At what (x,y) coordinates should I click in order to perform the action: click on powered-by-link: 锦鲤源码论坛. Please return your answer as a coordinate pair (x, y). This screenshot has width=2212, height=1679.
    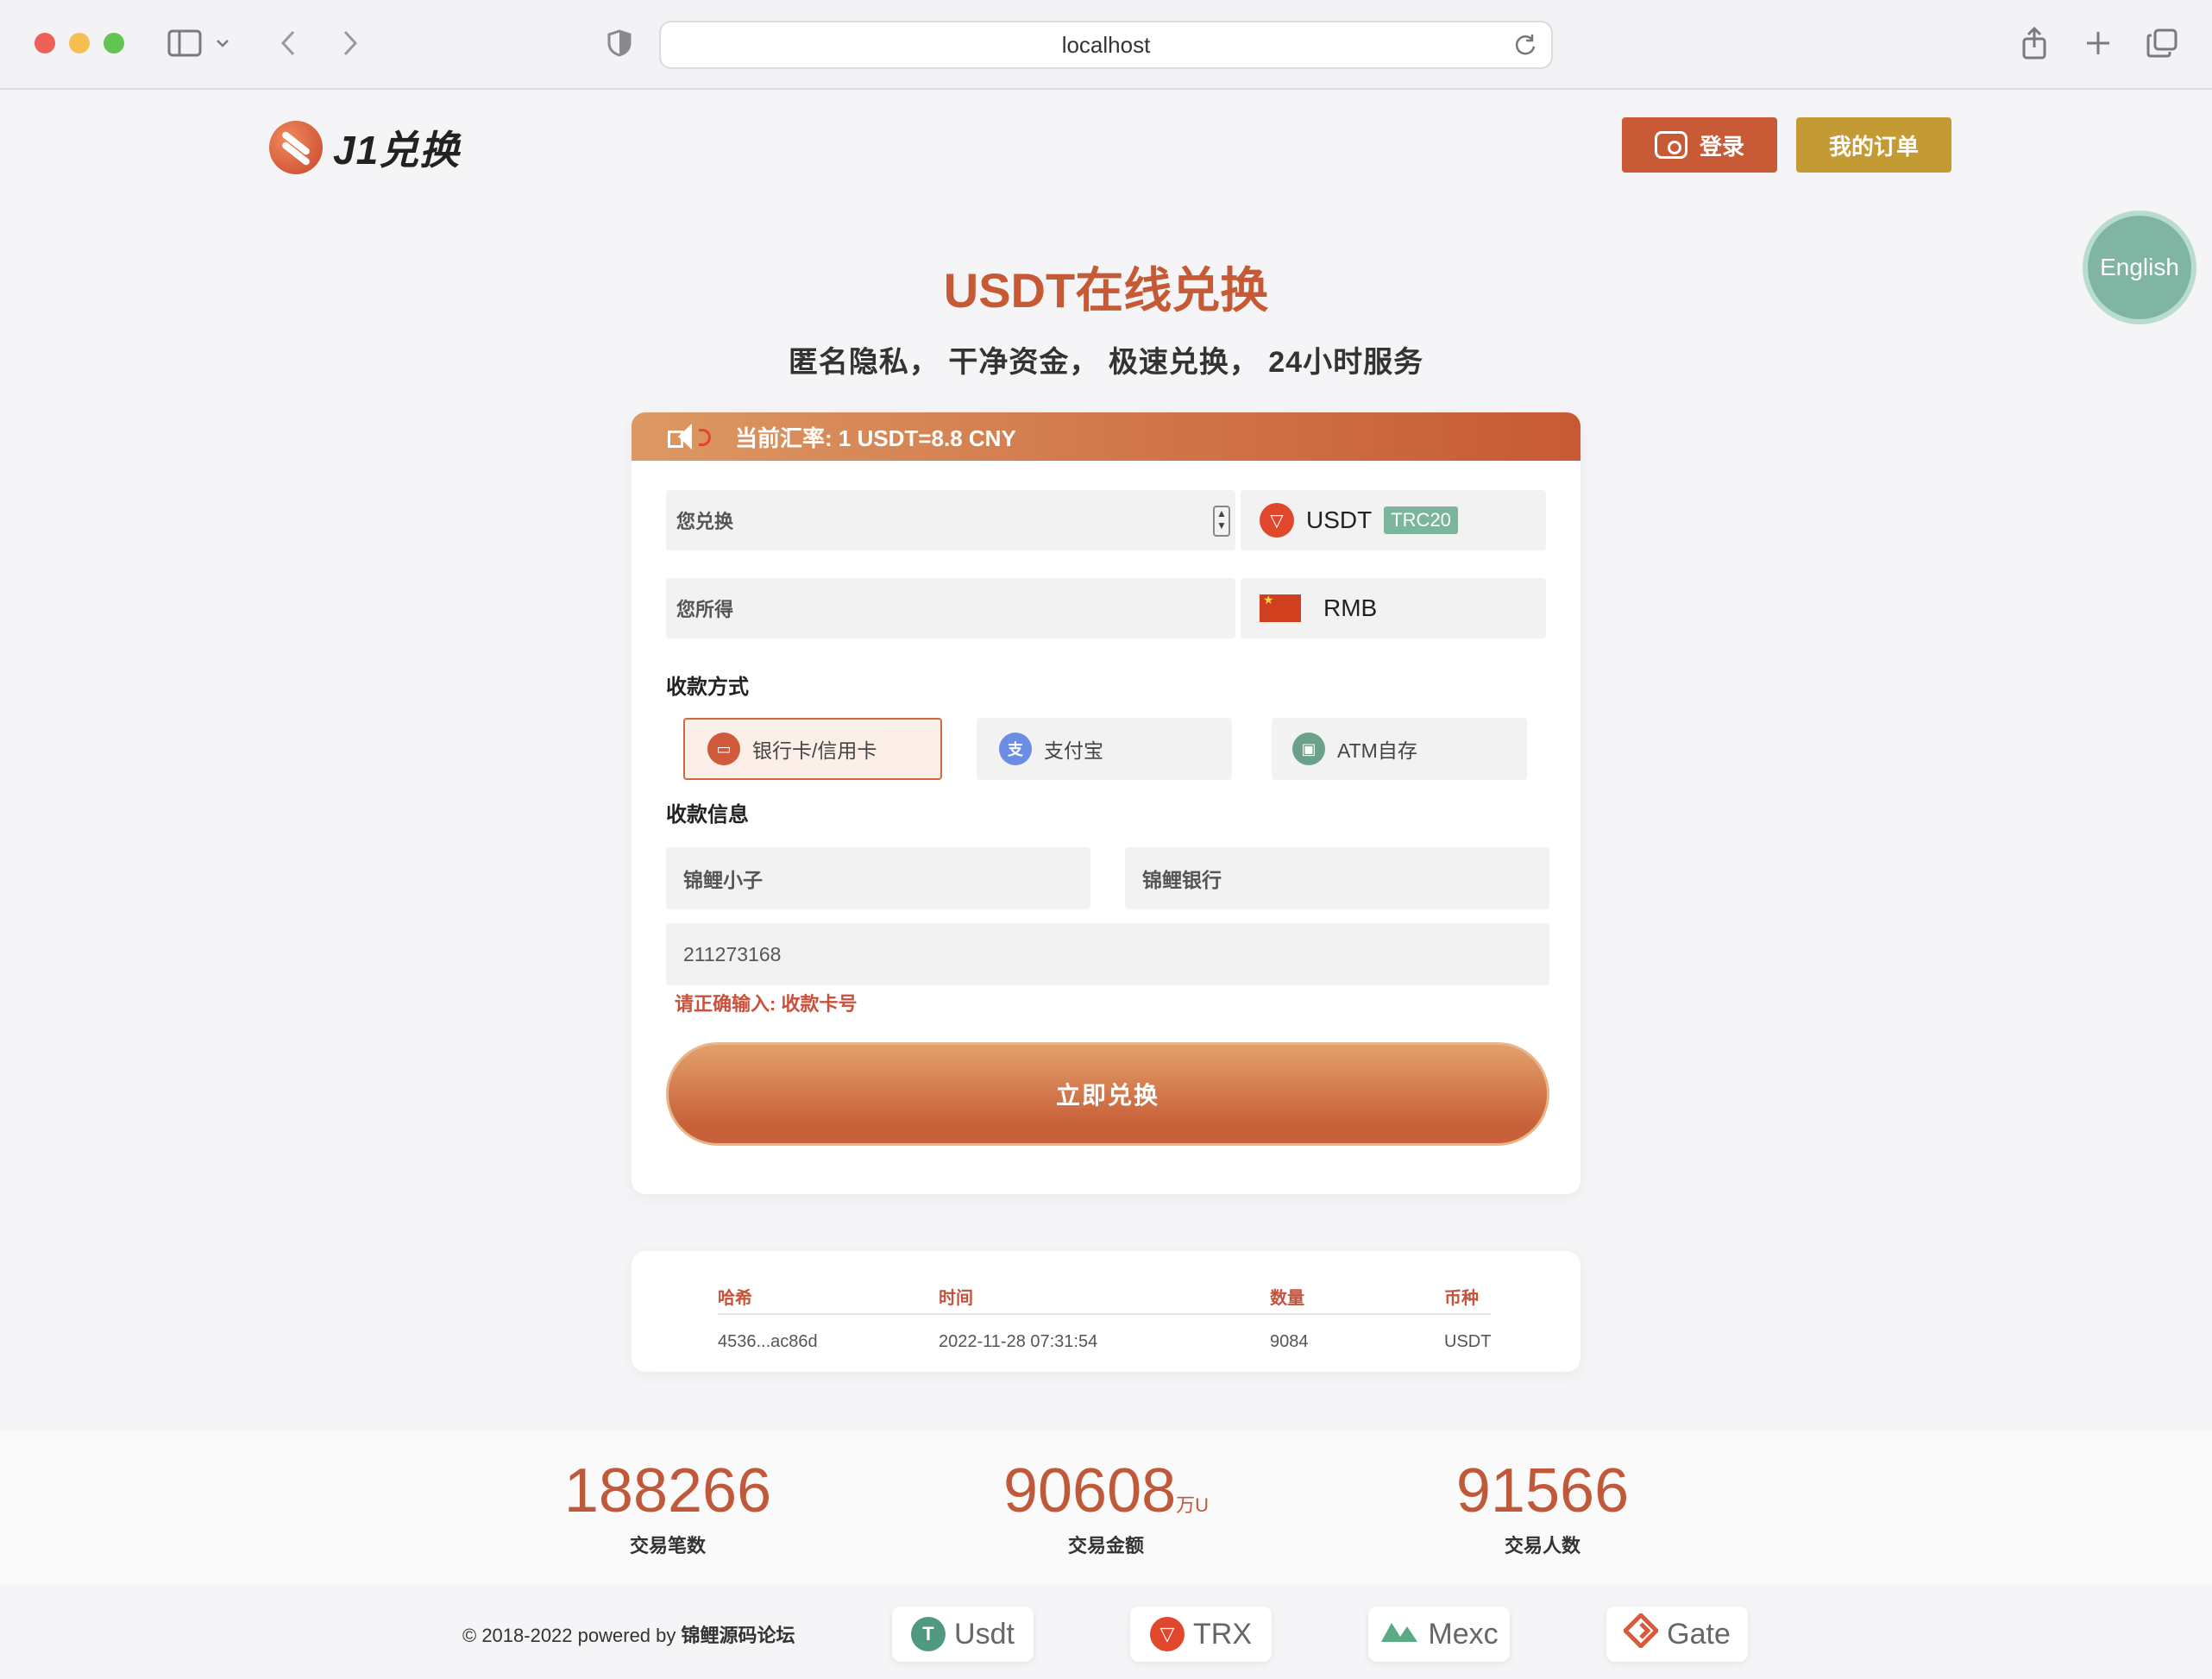
    Looking at the image, I should click on (739, 1636).